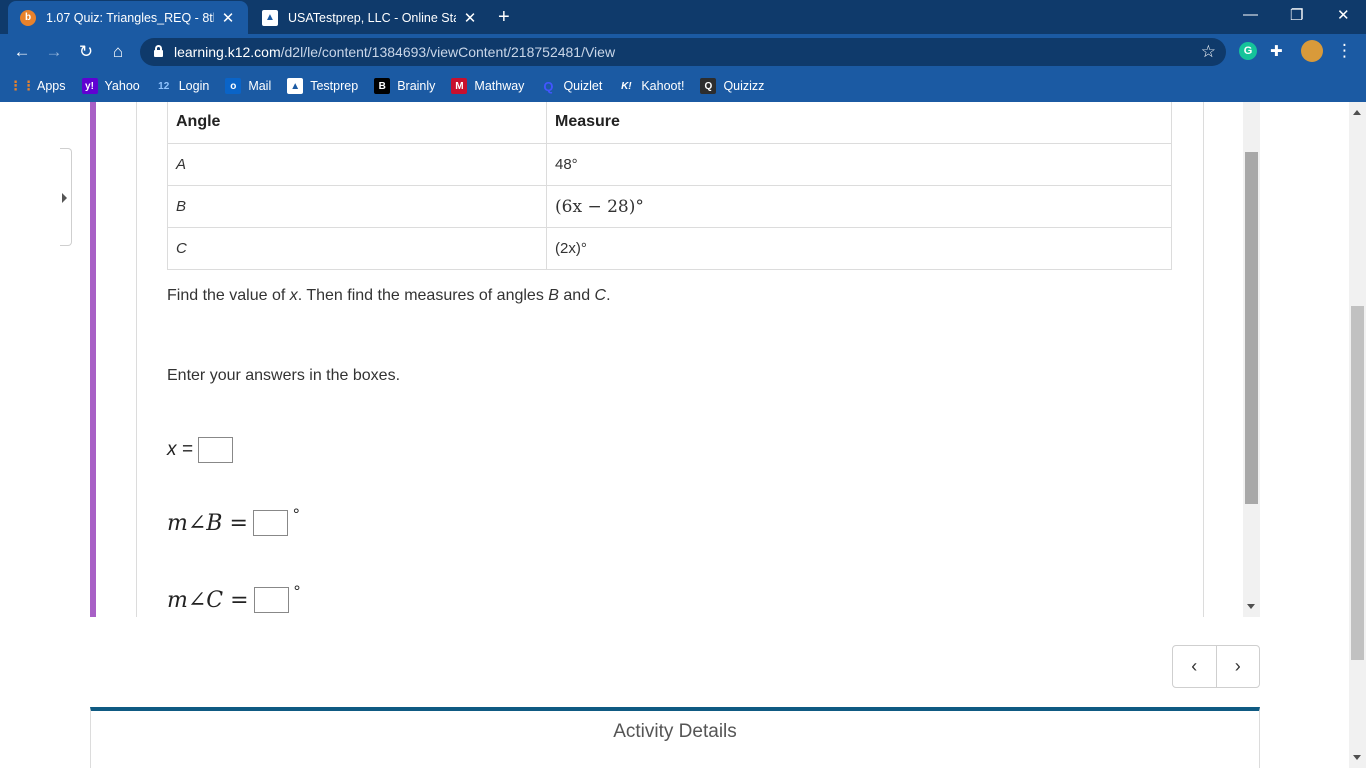  Describe the element at coordinates (271, 600) in the screenshot. I see `answer-c-input` at that location.